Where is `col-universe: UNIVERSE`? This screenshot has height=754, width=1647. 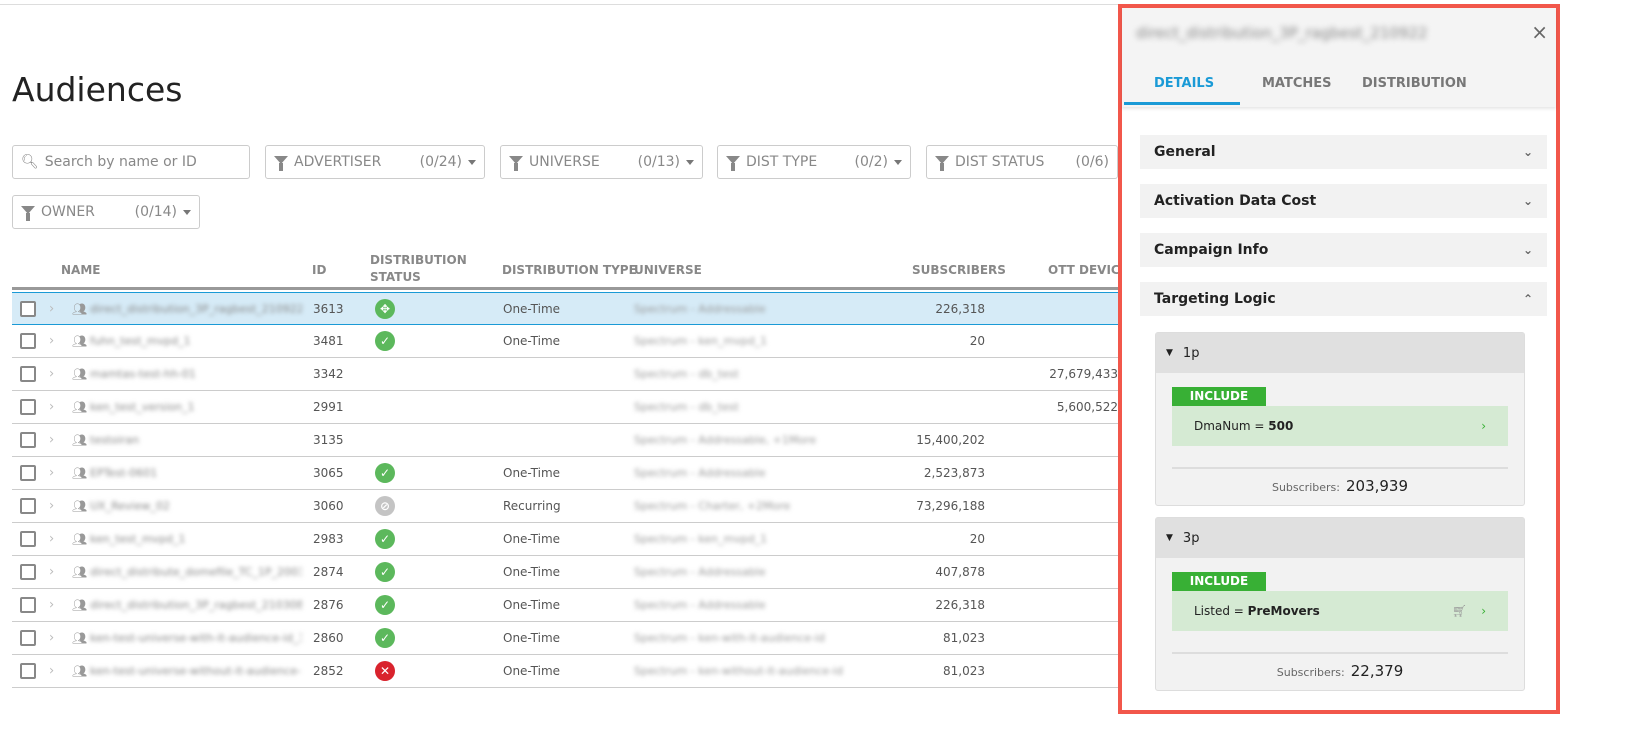 col-universe: UNIVERSE is located at coordinates (668, 270).